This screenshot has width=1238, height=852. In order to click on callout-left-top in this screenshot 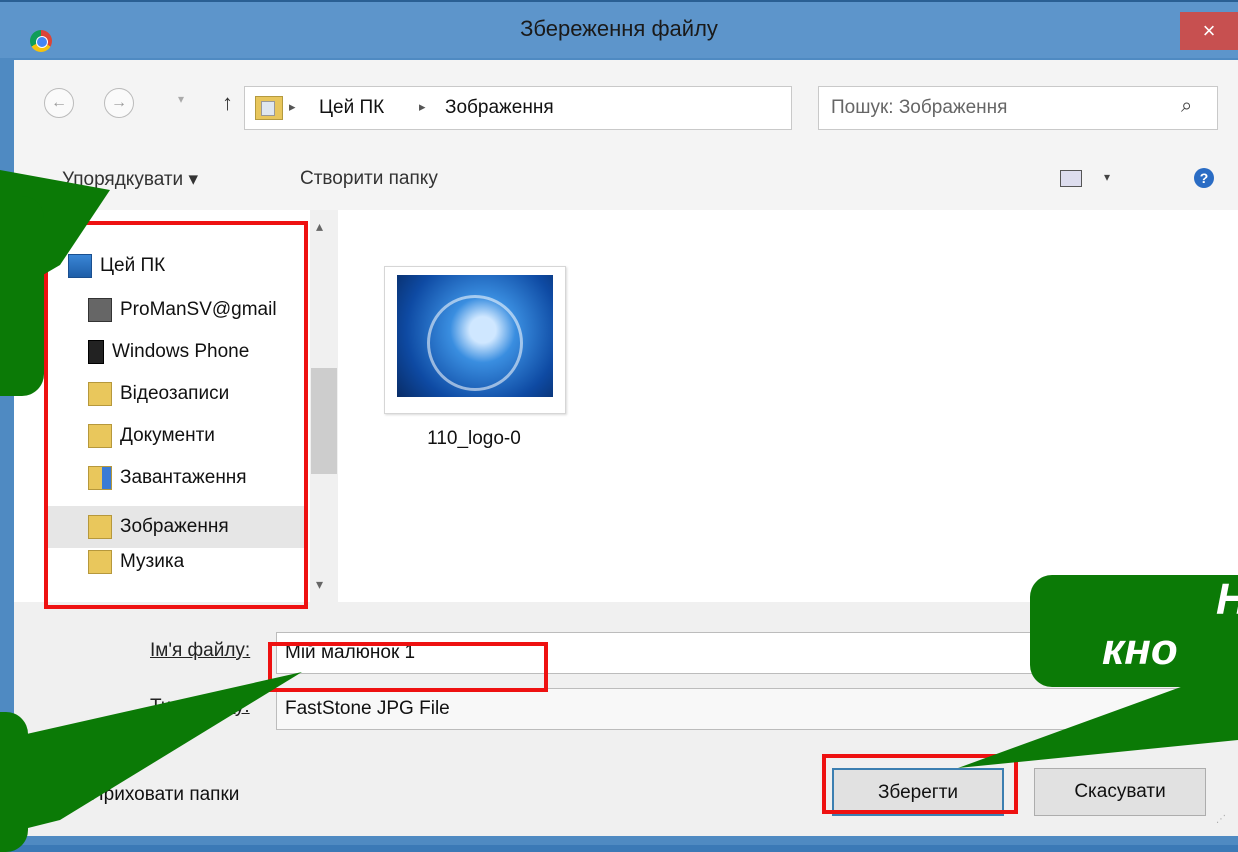, I will do `click(22, 296)`.